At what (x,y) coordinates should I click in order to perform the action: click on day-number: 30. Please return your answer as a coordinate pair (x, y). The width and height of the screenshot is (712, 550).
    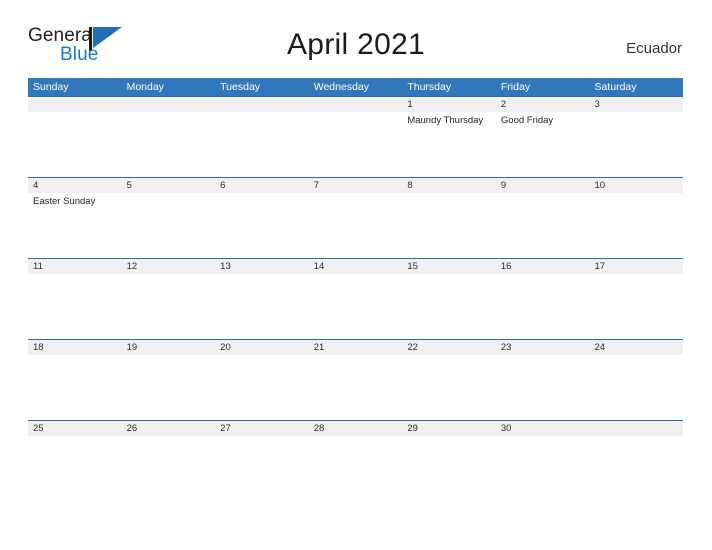
    Looking at the image, I should click on (543, 428).